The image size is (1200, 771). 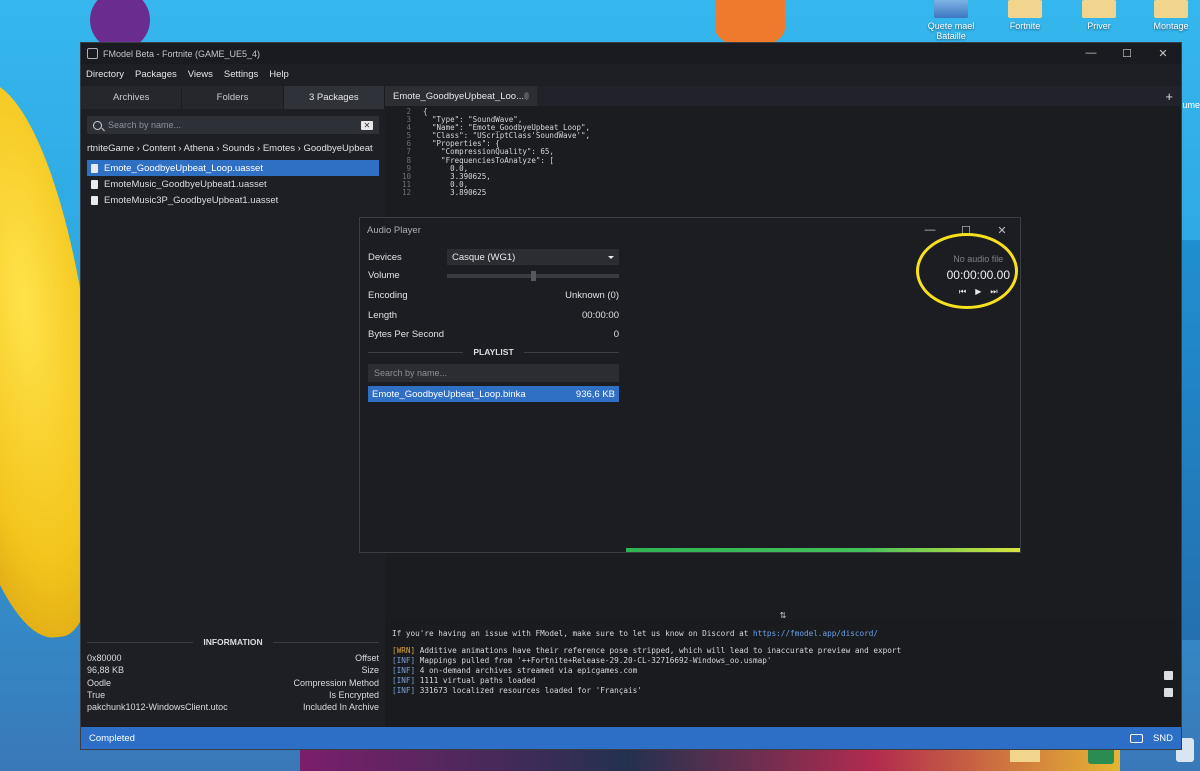 I want to click on playlist-item: Emote_GoodbyeUpbeat_Loop.binka 936,6 KB, so click(x=493, y=394).